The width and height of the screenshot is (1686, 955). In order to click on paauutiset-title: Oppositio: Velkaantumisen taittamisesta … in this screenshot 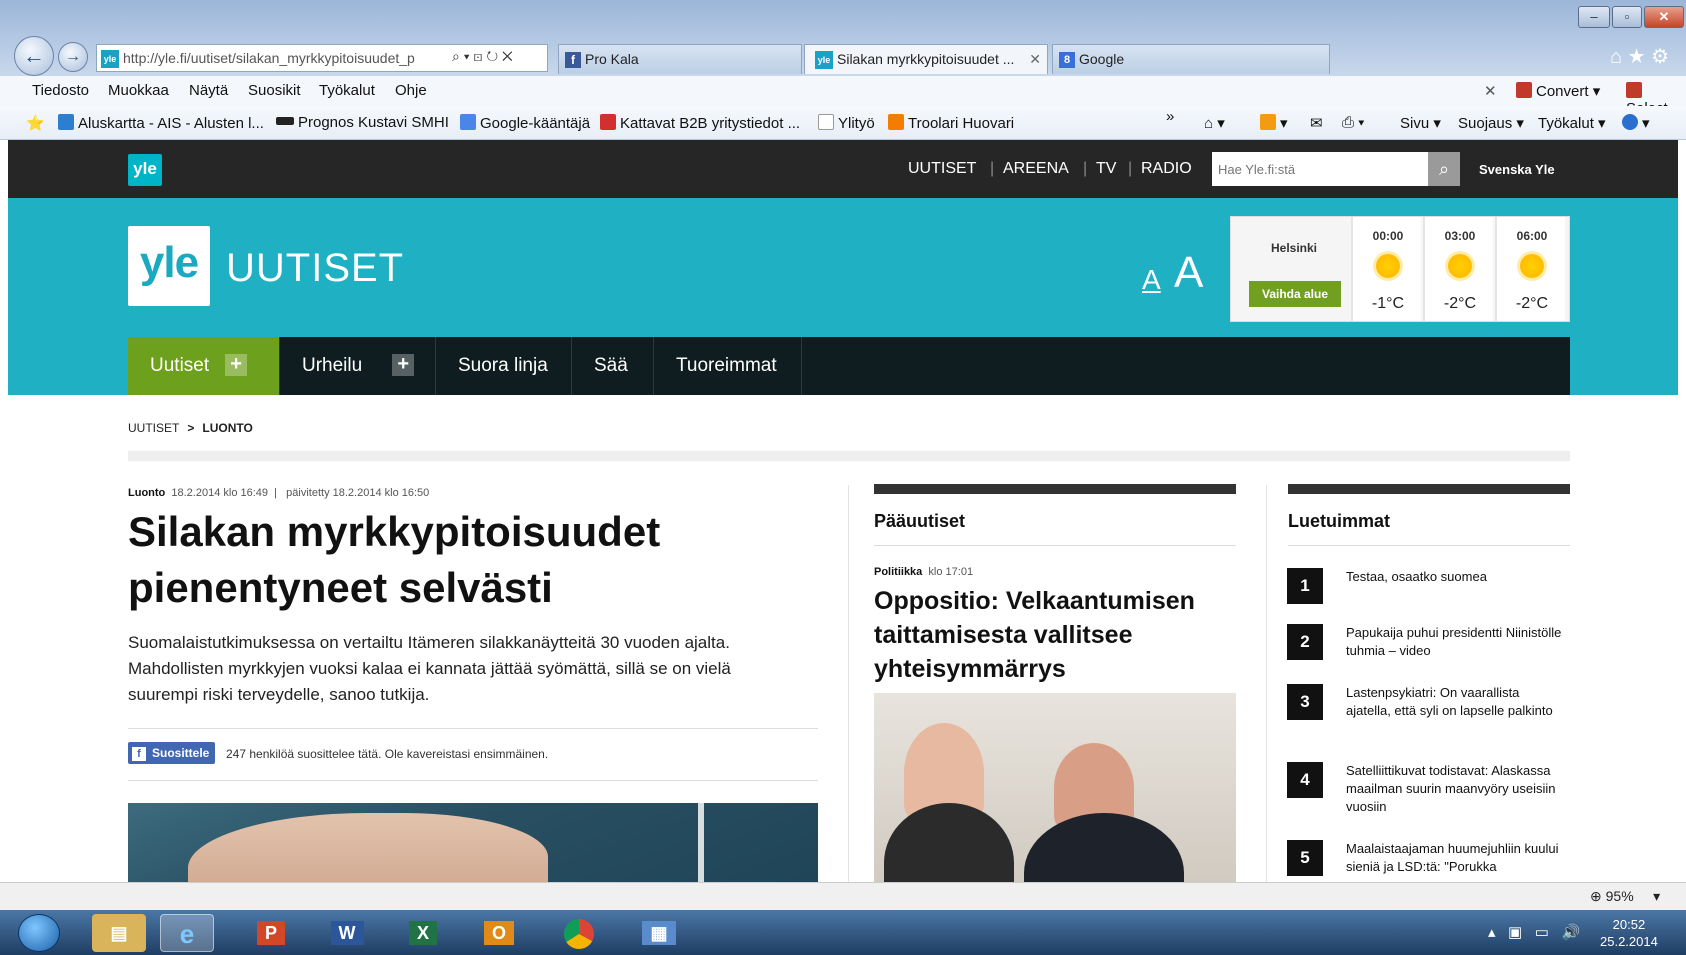, I will do `click(1054, 635)`.